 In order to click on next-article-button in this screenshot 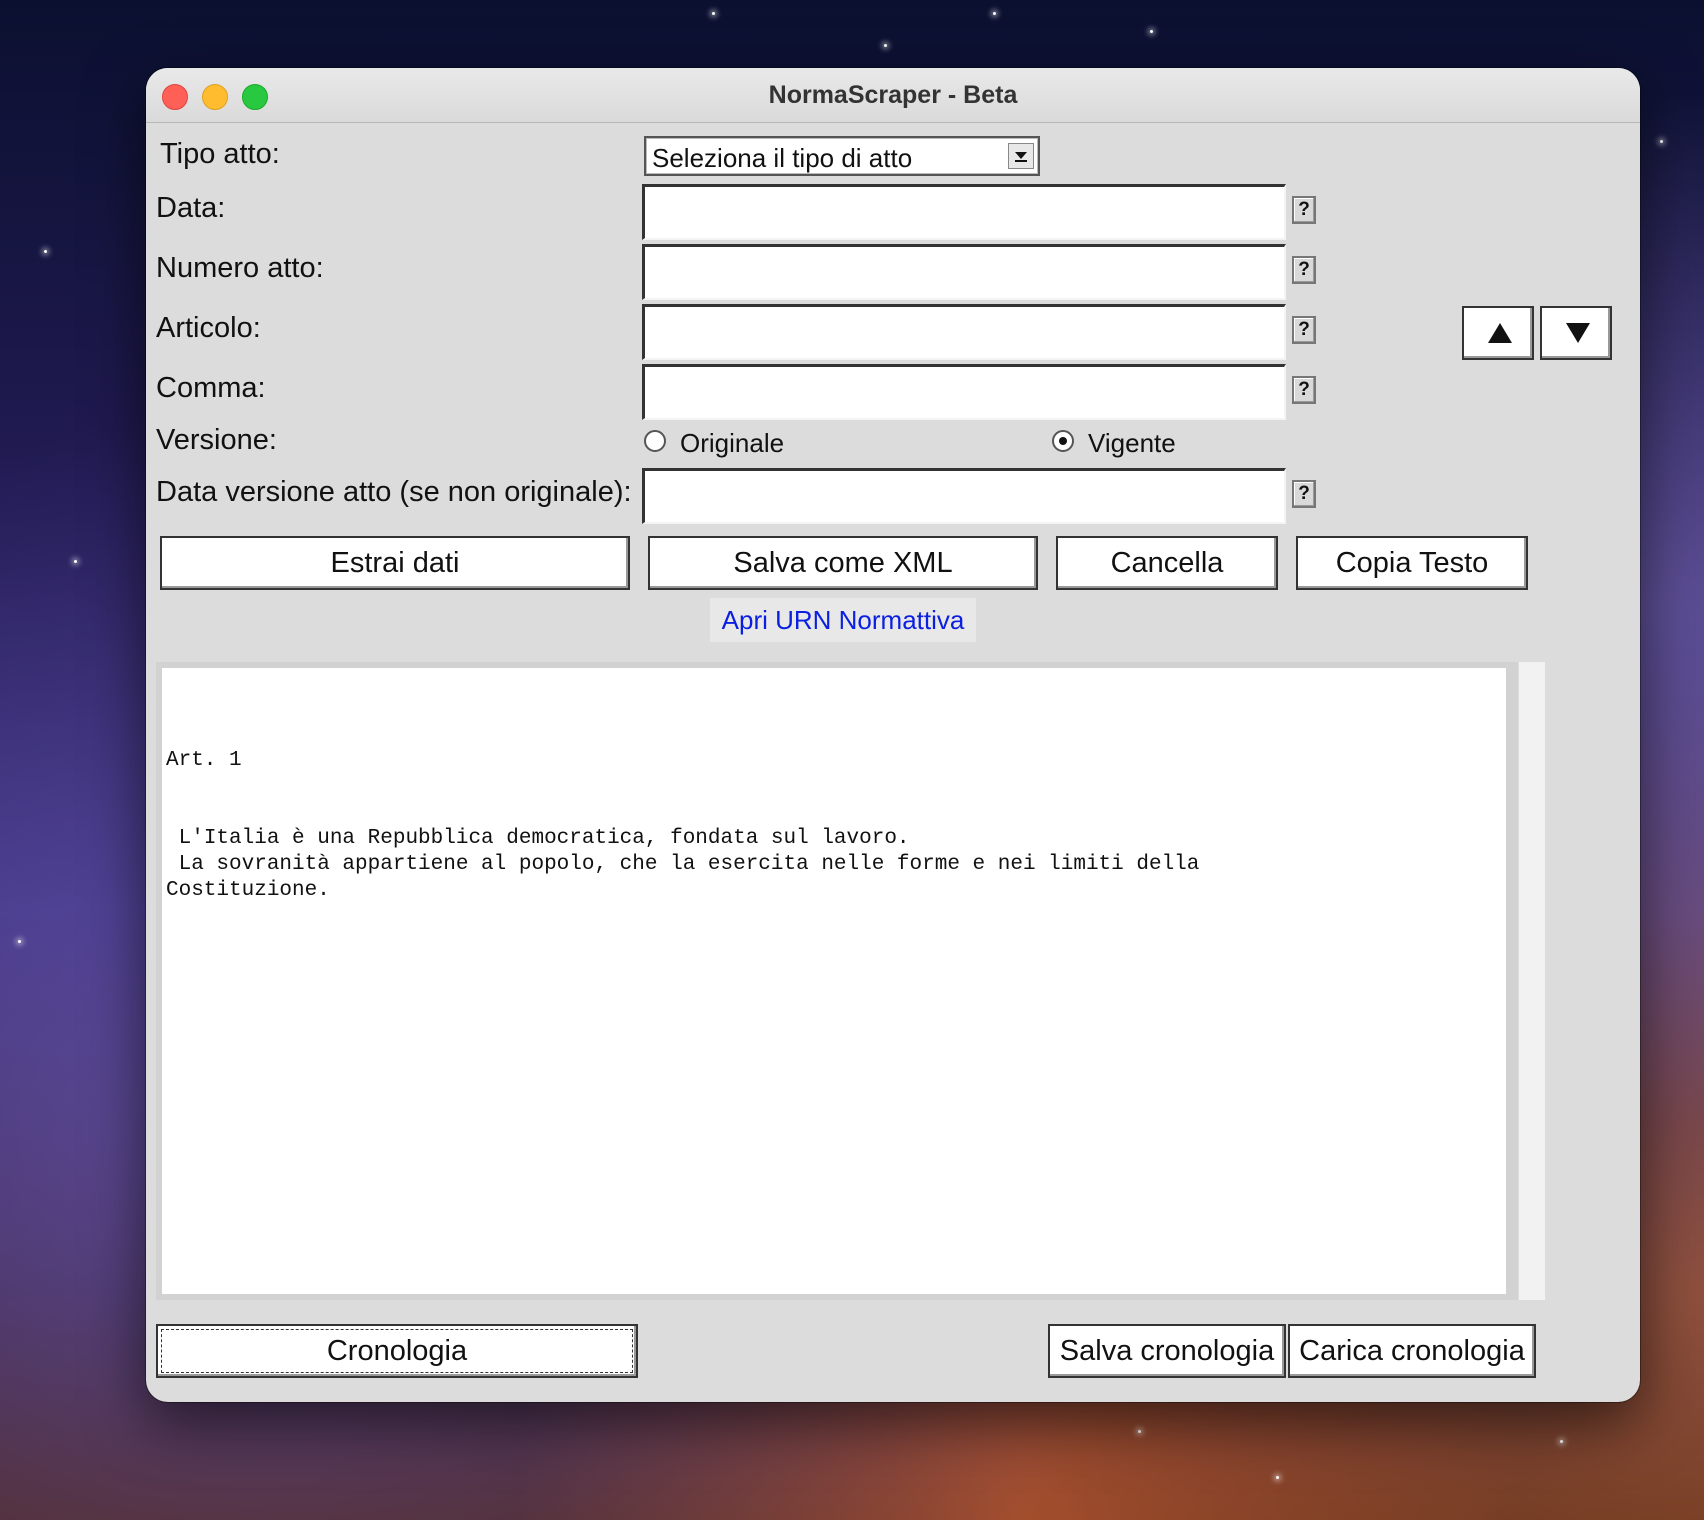, I will do `click(1576, 333)`.